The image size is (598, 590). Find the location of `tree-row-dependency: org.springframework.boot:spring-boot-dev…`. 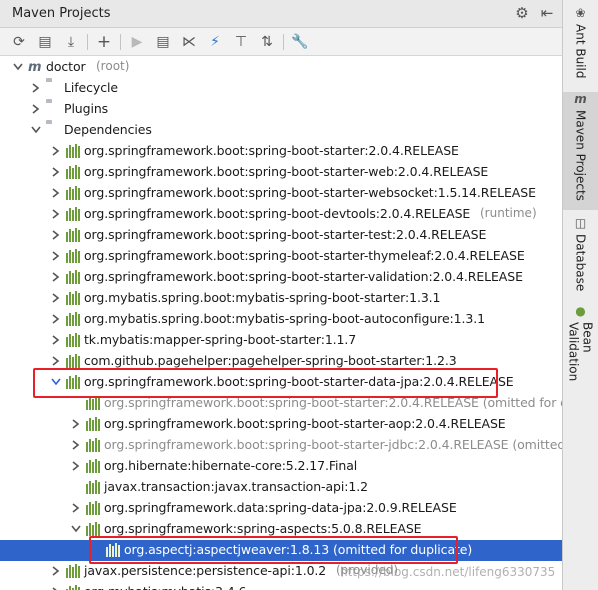

tree-row-dependency: org.springframework.boot:spring-boot-dev… is located at coordinates (281, 214).